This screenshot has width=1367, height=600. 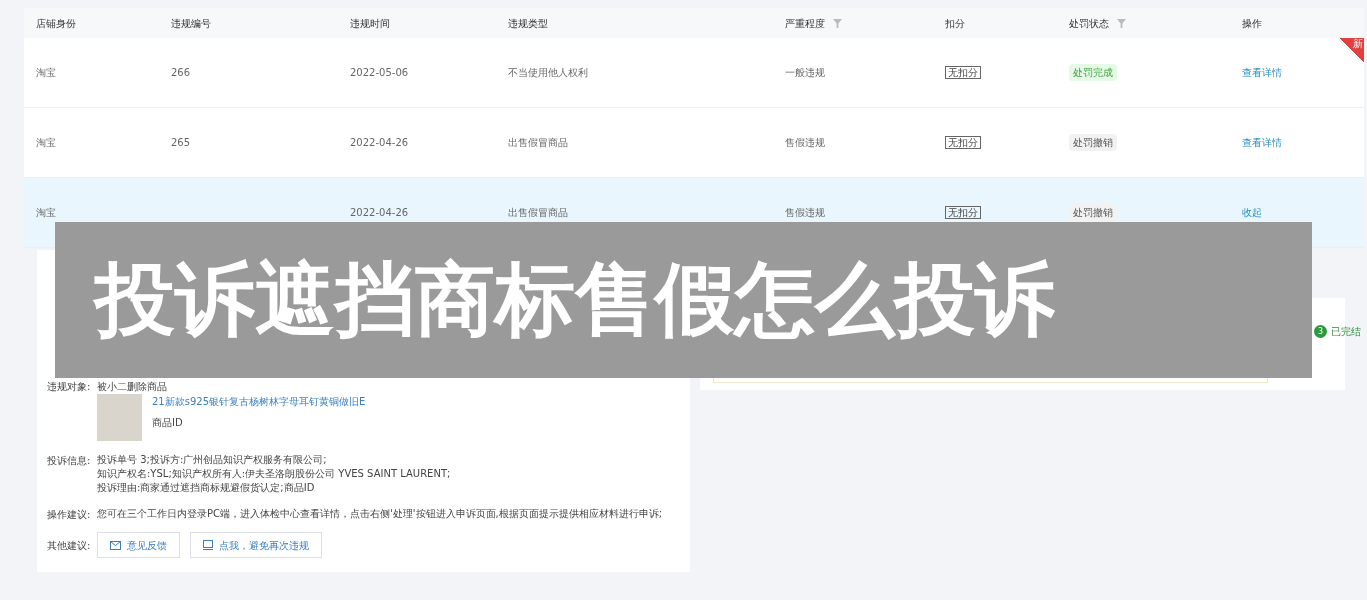 What do you see at coordinates (132, 386) in the screenshot?
I see `field-value: 被小二删除商品` at bounding box center [132, 386].